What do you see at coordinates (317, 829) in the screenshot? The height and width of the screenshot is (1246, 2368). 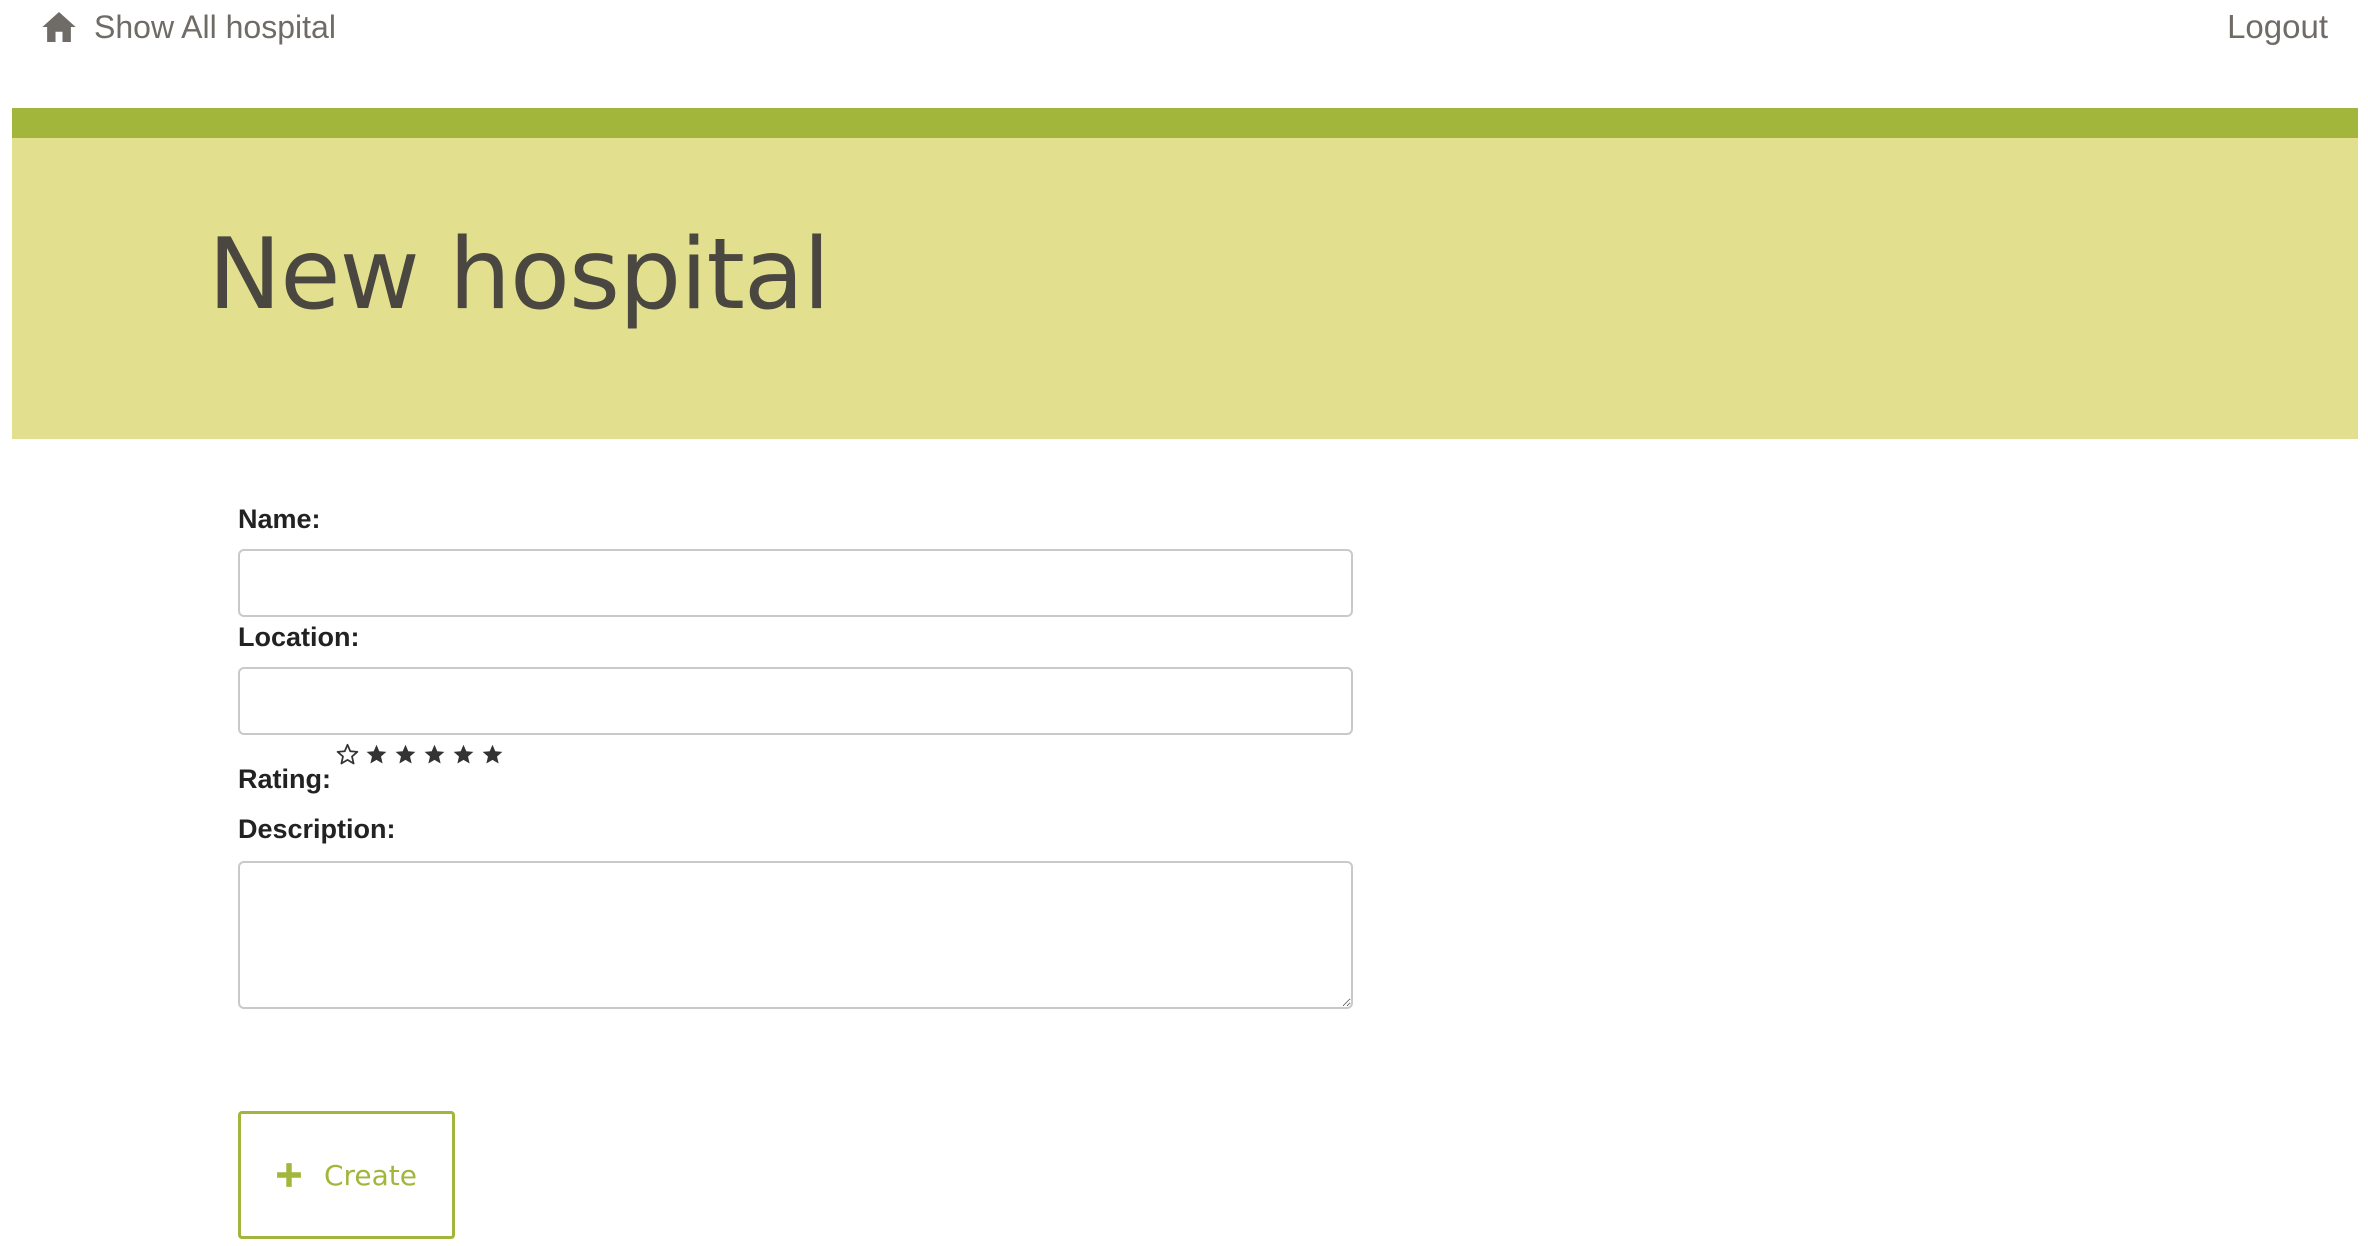 I see `description-label: Description:` at bounding box center [317, 829].